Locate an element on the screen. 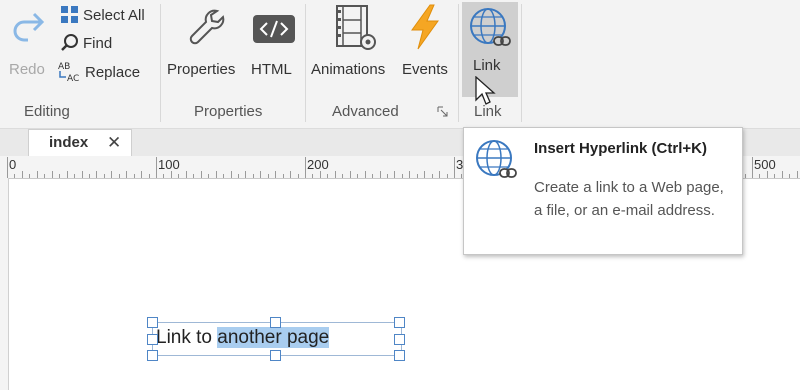  resize-handle-bottom-left is located at coordinates (152, 355).